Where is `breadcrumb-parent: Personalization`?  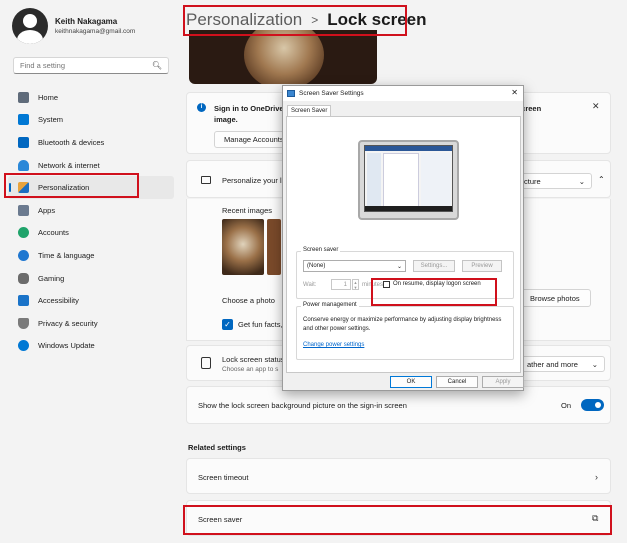
breadcrumb-parent: Personalization is located at coordinates (244, 20).